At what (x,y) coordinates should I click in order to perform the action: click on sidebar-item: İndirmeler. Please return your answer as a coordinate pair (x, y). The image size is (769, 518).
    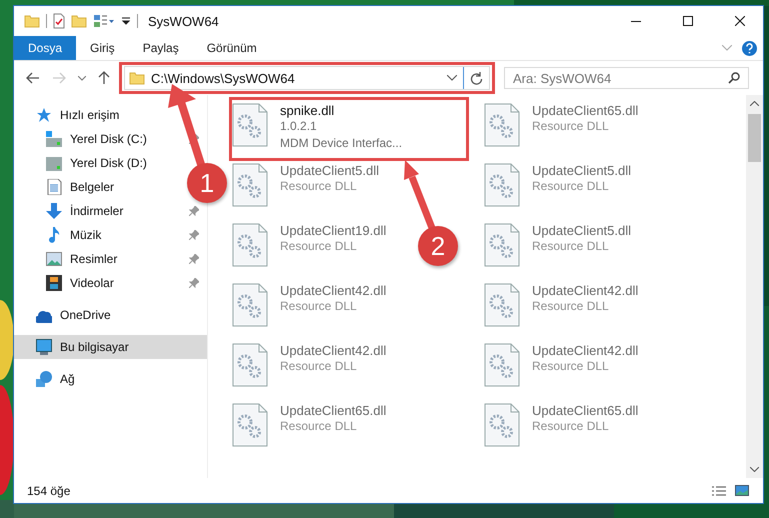
    Looking at the image, I should click on (85, 211).